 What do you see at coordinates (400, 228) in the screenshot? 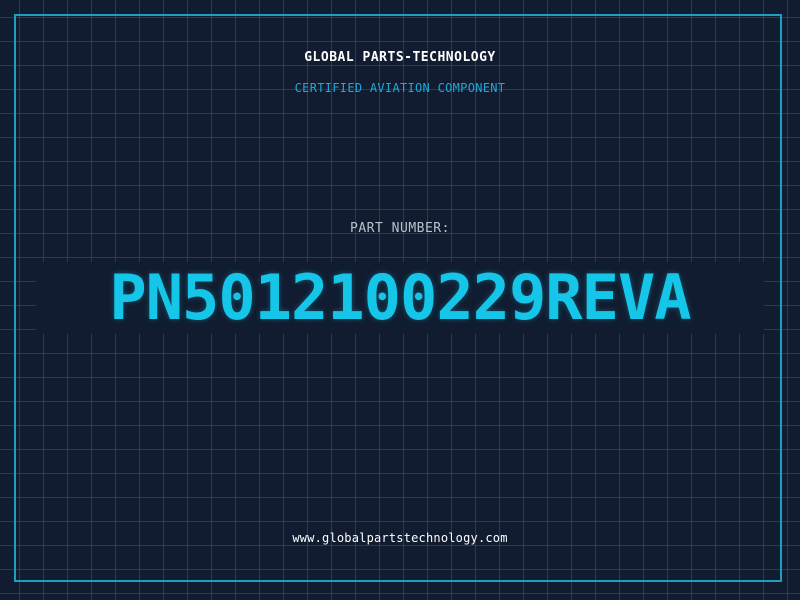
I see `part-number-label: PART NUMBER:` at bounding box center [400, 228].